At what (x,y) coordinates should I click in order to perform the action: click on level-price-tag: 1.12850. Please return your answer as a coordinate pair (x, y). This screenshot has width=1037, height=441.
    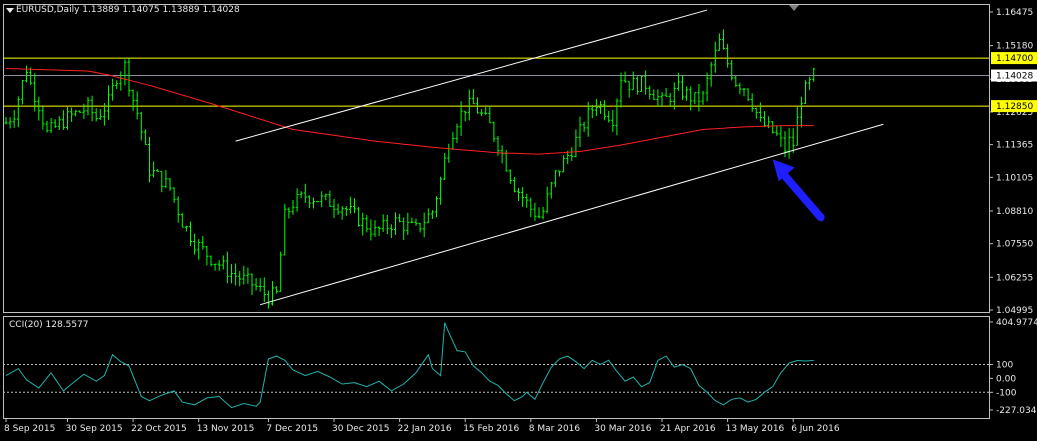
    Looking at the image, I should click on (1014, 107).